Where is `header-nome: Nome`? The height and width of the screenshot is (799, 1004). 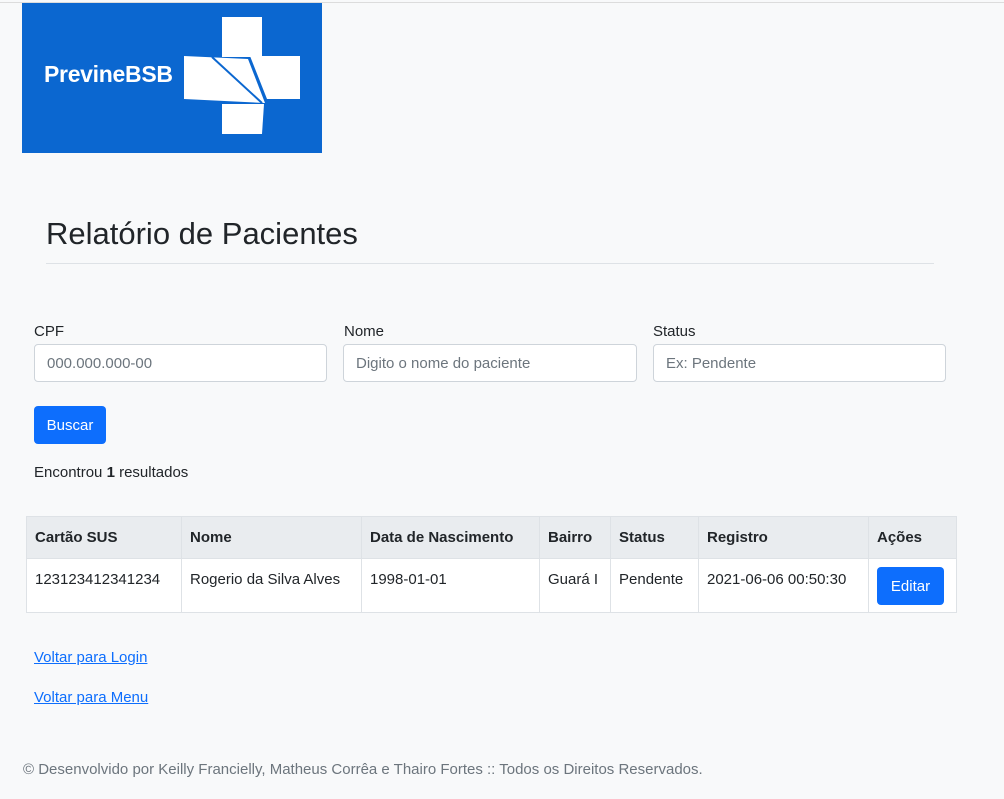
header-nome: Nome is located at coordinates (271, 537).